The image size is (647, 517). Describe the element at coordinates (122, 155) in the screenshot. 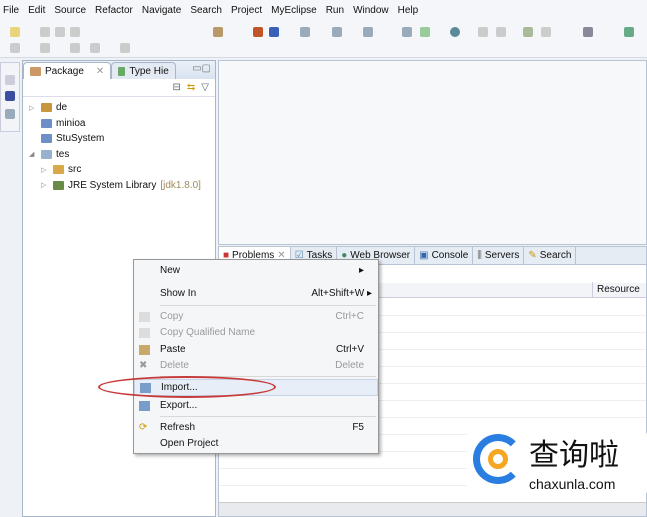

I see `tree-item-tes: ◢ tes` at that location.